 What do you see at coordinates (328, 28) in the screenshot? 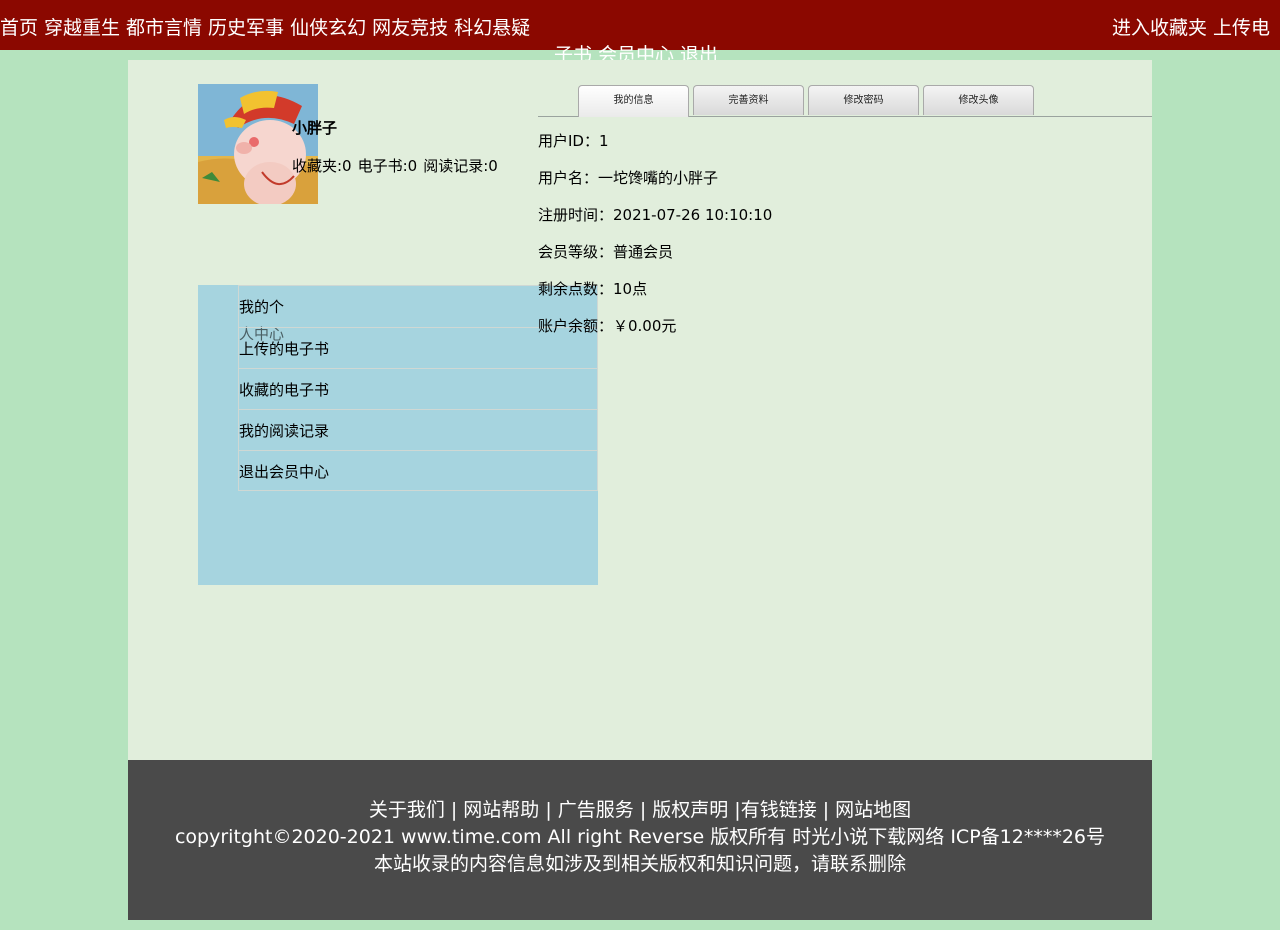
I see `nav-fantasy-link: 仙侠玄幻` at bounding box center [328, 28].